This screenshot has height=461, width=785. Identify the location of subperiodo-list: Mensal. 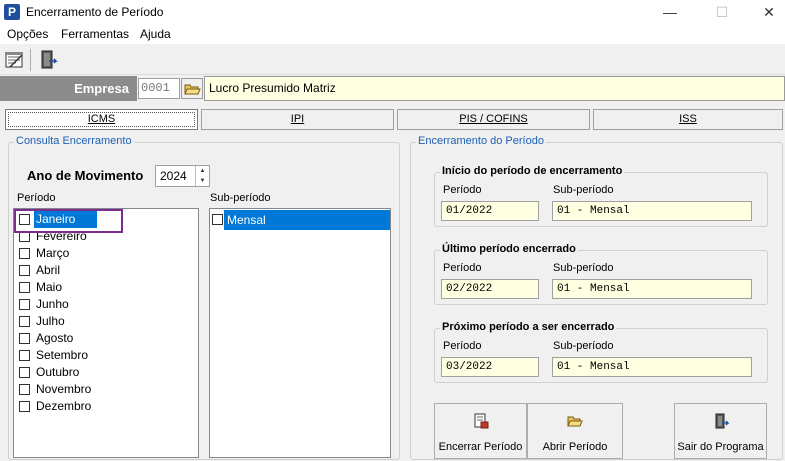
(300, 333).